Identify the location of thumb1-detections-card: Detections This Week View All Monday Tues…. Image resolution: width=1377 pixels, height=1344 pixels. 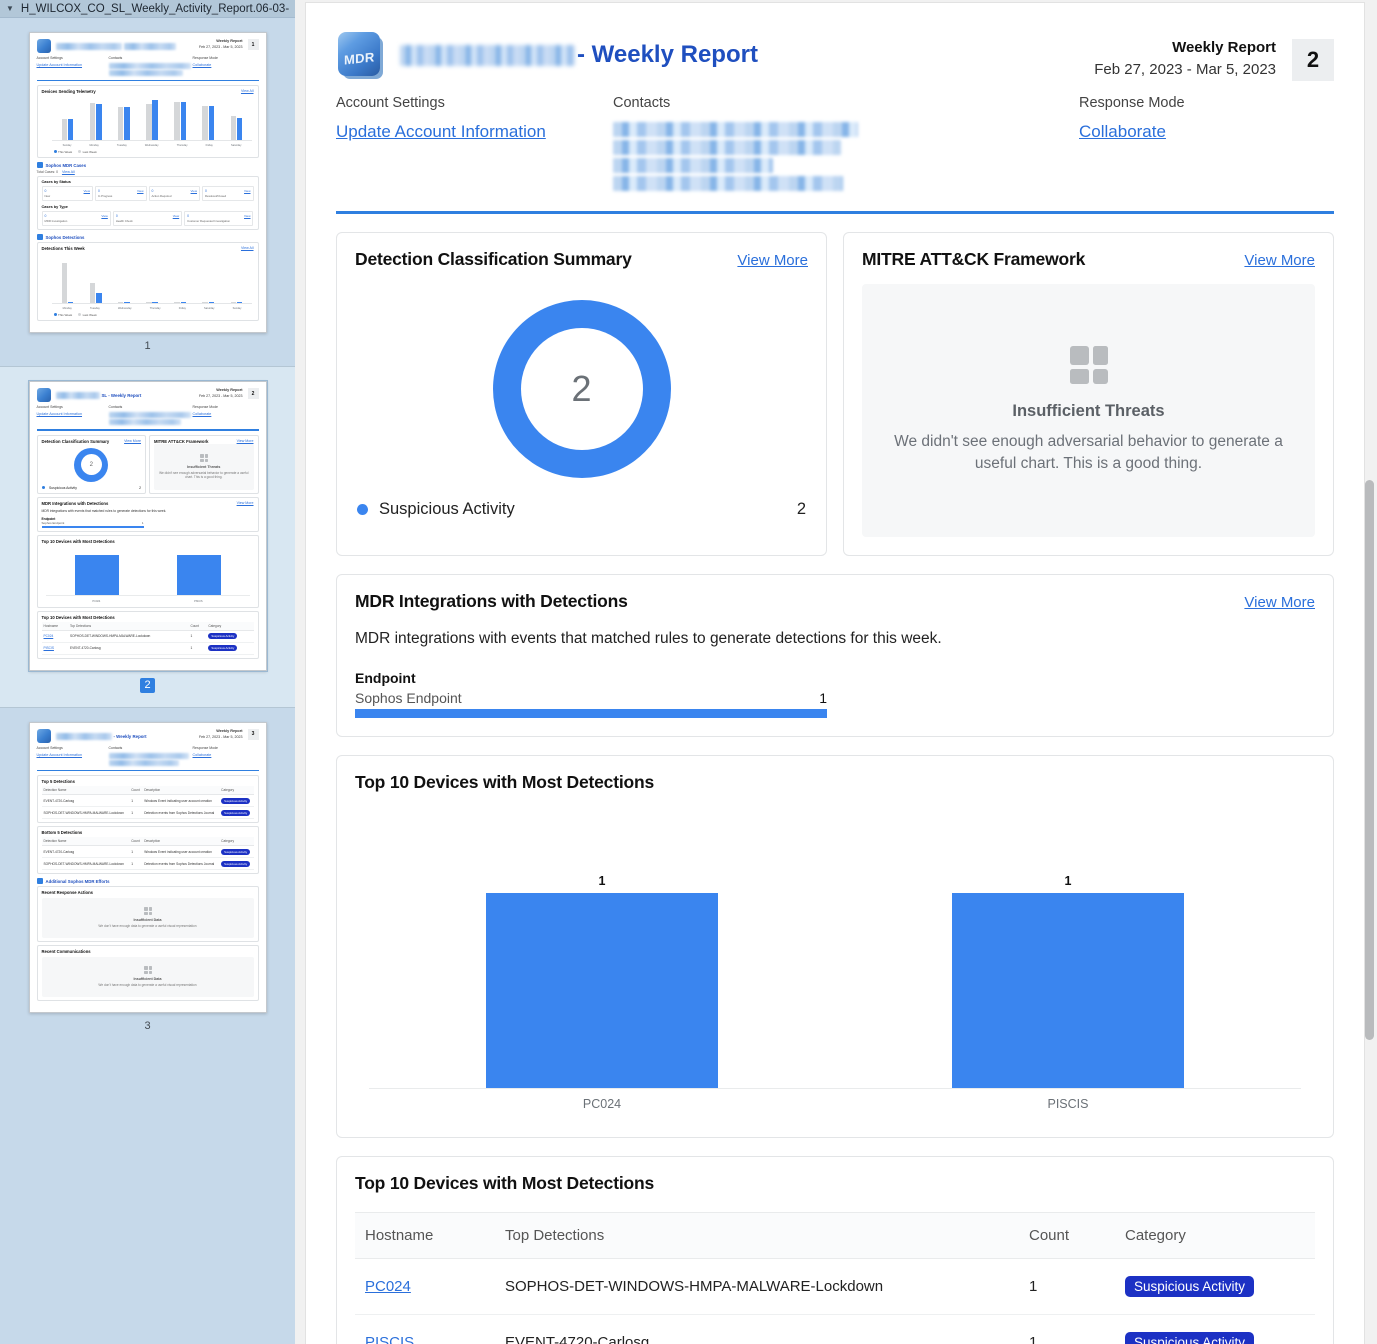
(147, 282).